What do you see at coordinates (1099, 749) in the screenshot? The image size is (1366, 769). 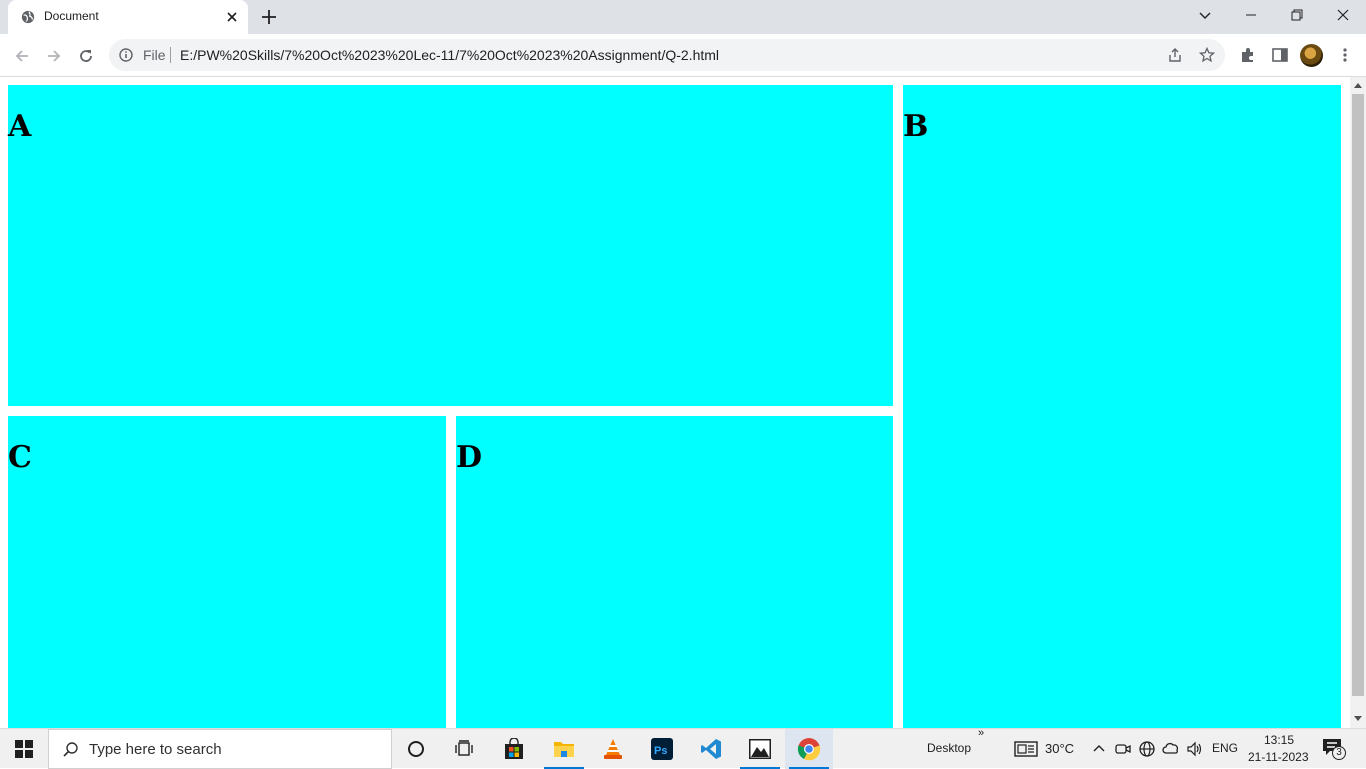 I see `caret-up-icon` at bounding box center [1099, 749].